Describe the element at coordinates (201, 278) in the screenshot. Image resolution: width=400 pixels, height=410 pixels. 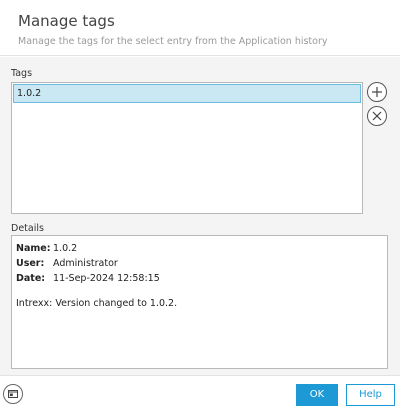
I see `detail-row-date: Date: 11-Sep-2024 12:58:15` at that location.